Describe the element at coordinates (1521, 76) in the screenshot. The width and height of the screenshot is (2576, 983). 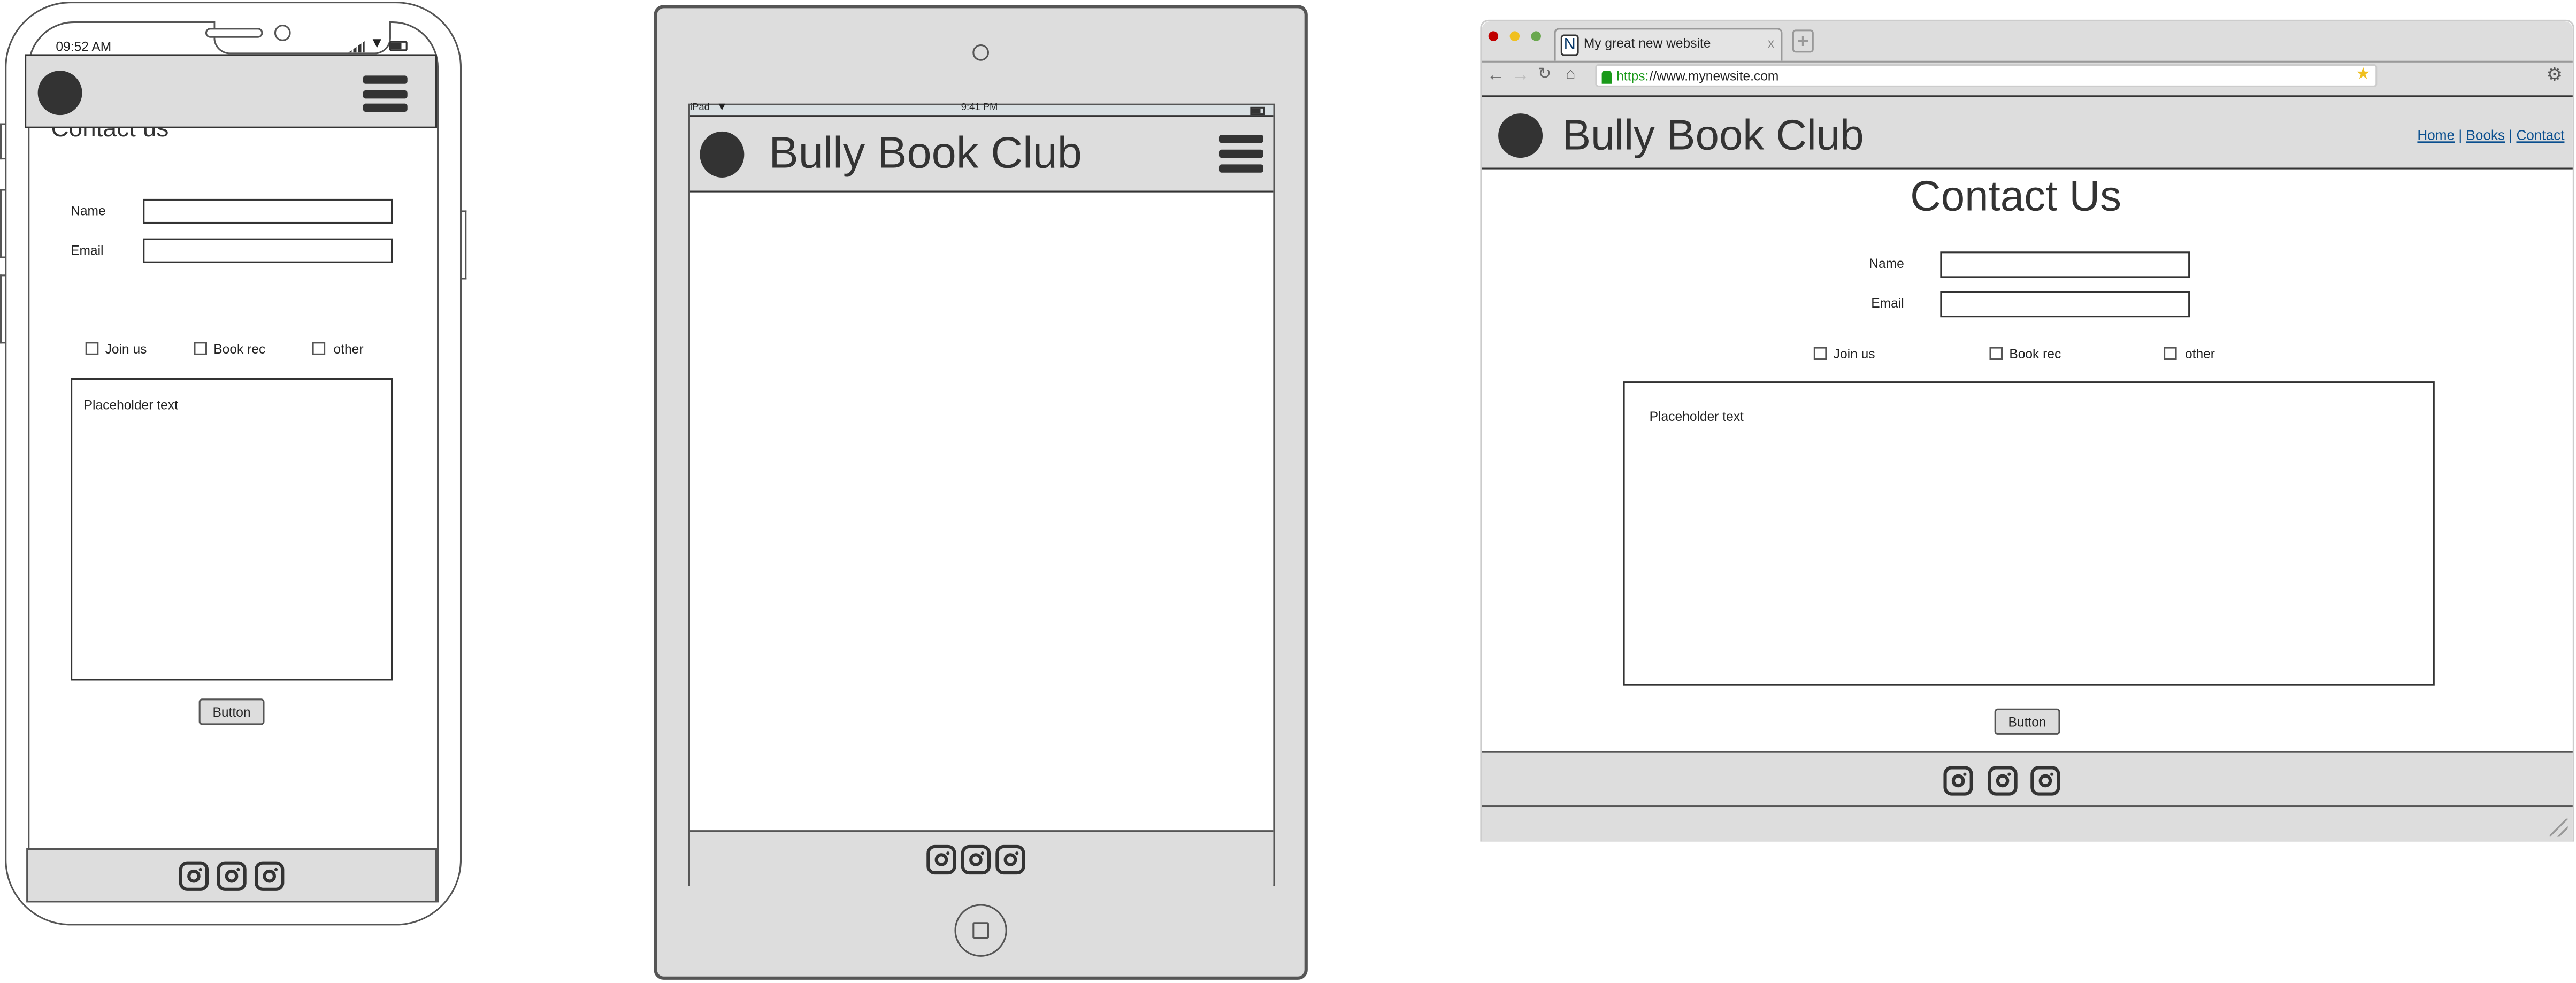
I see `forward-icon: →` at that location.